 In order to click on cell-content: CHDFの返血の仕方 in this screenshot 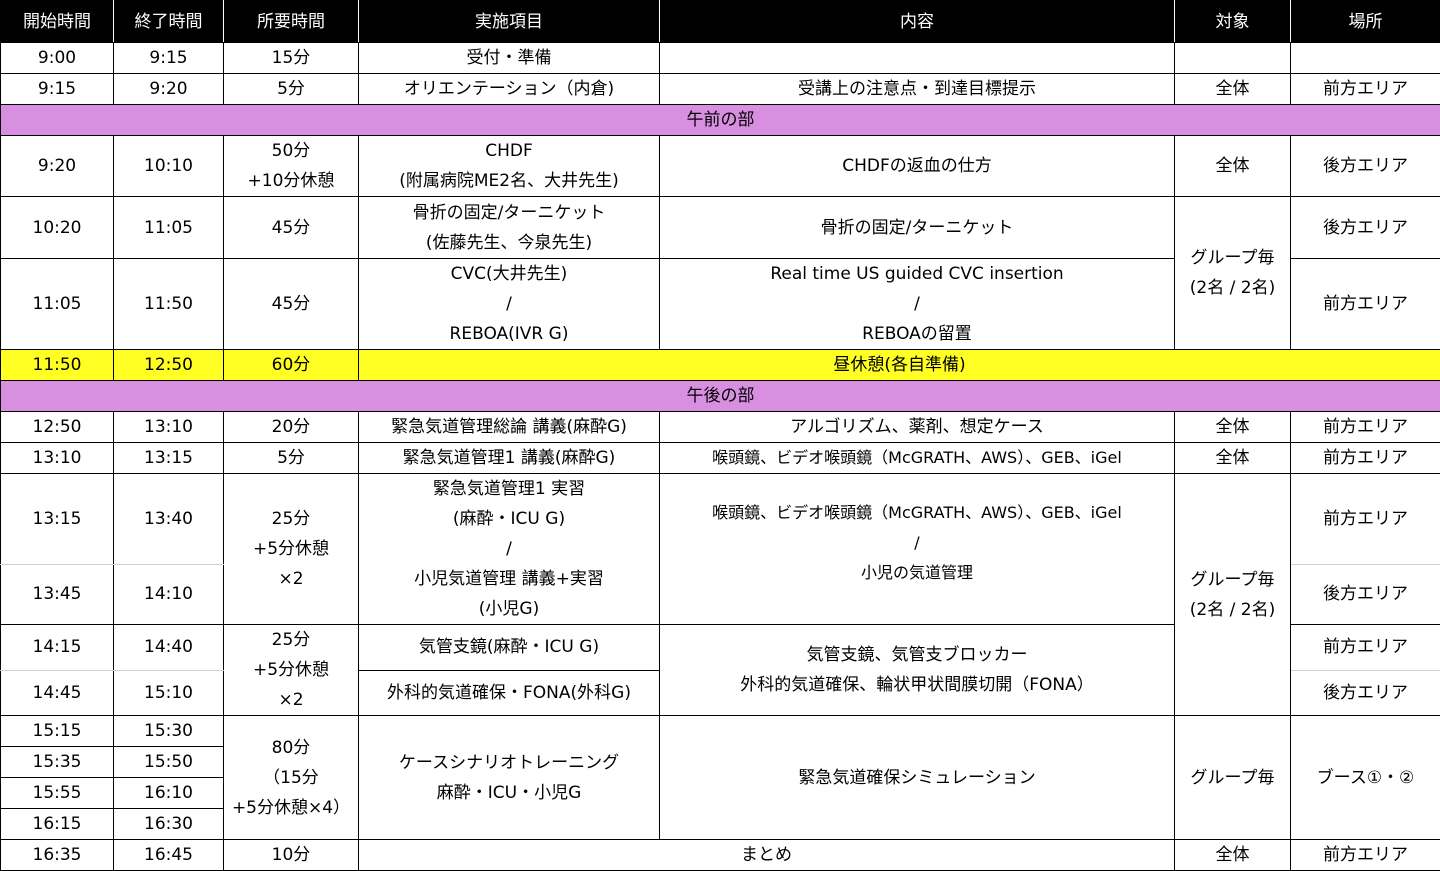, I will do `click(917, 166)`.